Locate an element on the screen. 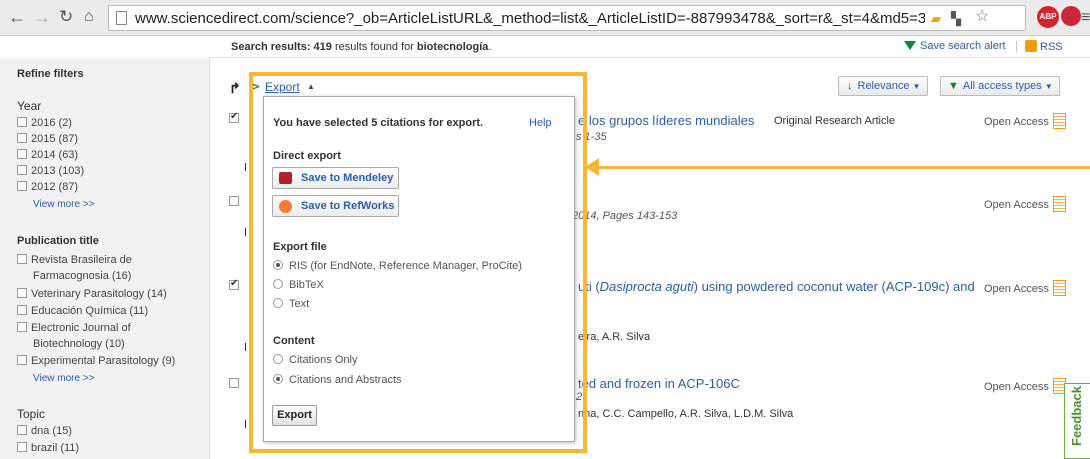 This screenshot has height=459, width=1090. publication-title-heading: Publication title is located at coordinates (58, 241).